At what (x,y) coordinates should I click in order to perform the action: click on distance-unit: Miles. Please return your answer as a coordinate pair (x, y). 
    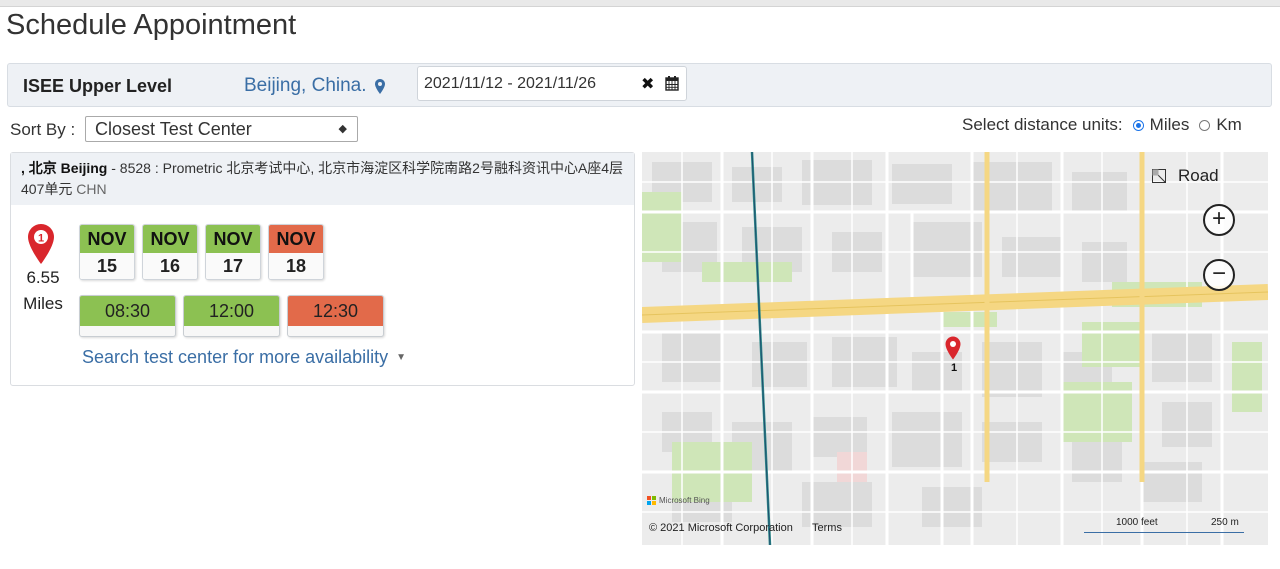
    Looking at the image, I should click on (43, 303).